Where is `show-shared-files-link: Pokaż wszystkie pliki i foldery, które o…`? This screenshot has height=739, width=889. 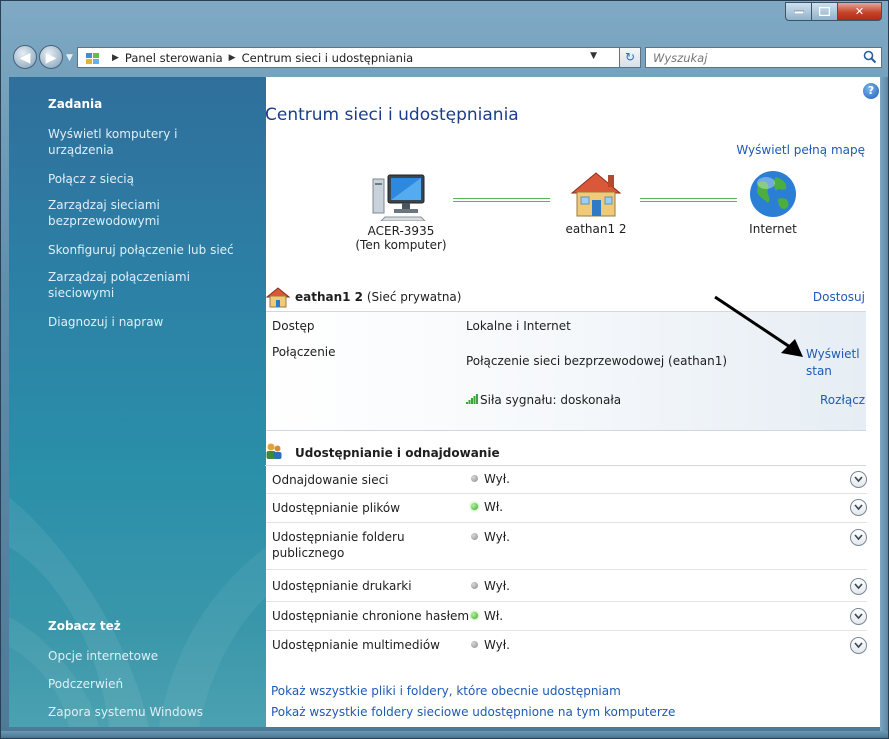 show-shared-files-link: Pokaż wszystkie pliki i foldery, które o… is located at coordinates (473, 691).